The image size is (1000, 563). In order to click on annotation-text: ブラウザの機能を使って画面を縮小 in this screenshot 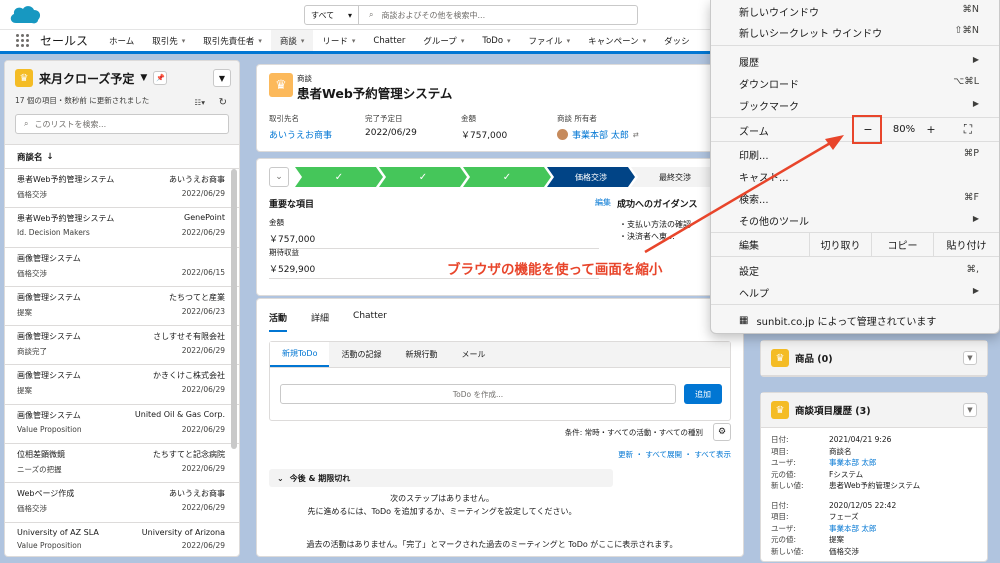, I will do `click(554, 268)`.